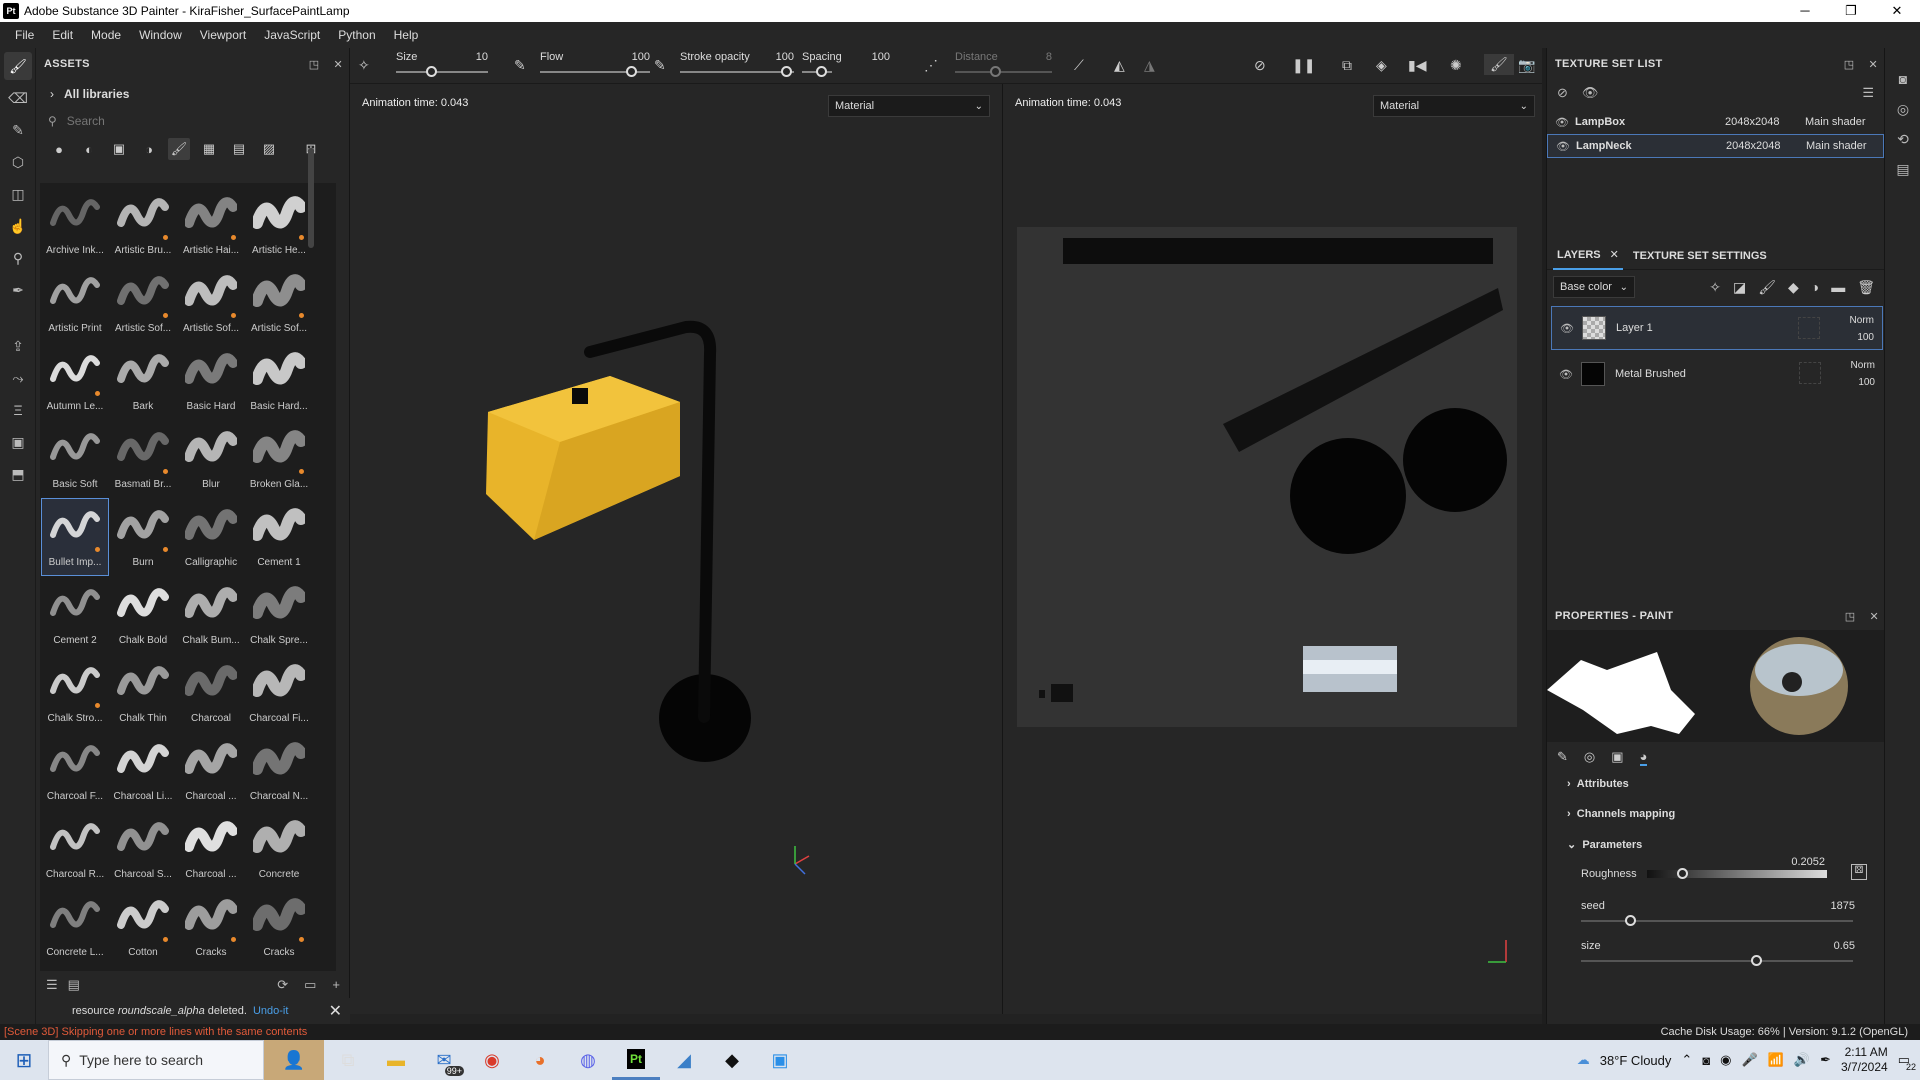 The height and width of the screenshot is (1080, 1920). I want to click on visibility-eye-icon: 👁, so click(1566, 146).